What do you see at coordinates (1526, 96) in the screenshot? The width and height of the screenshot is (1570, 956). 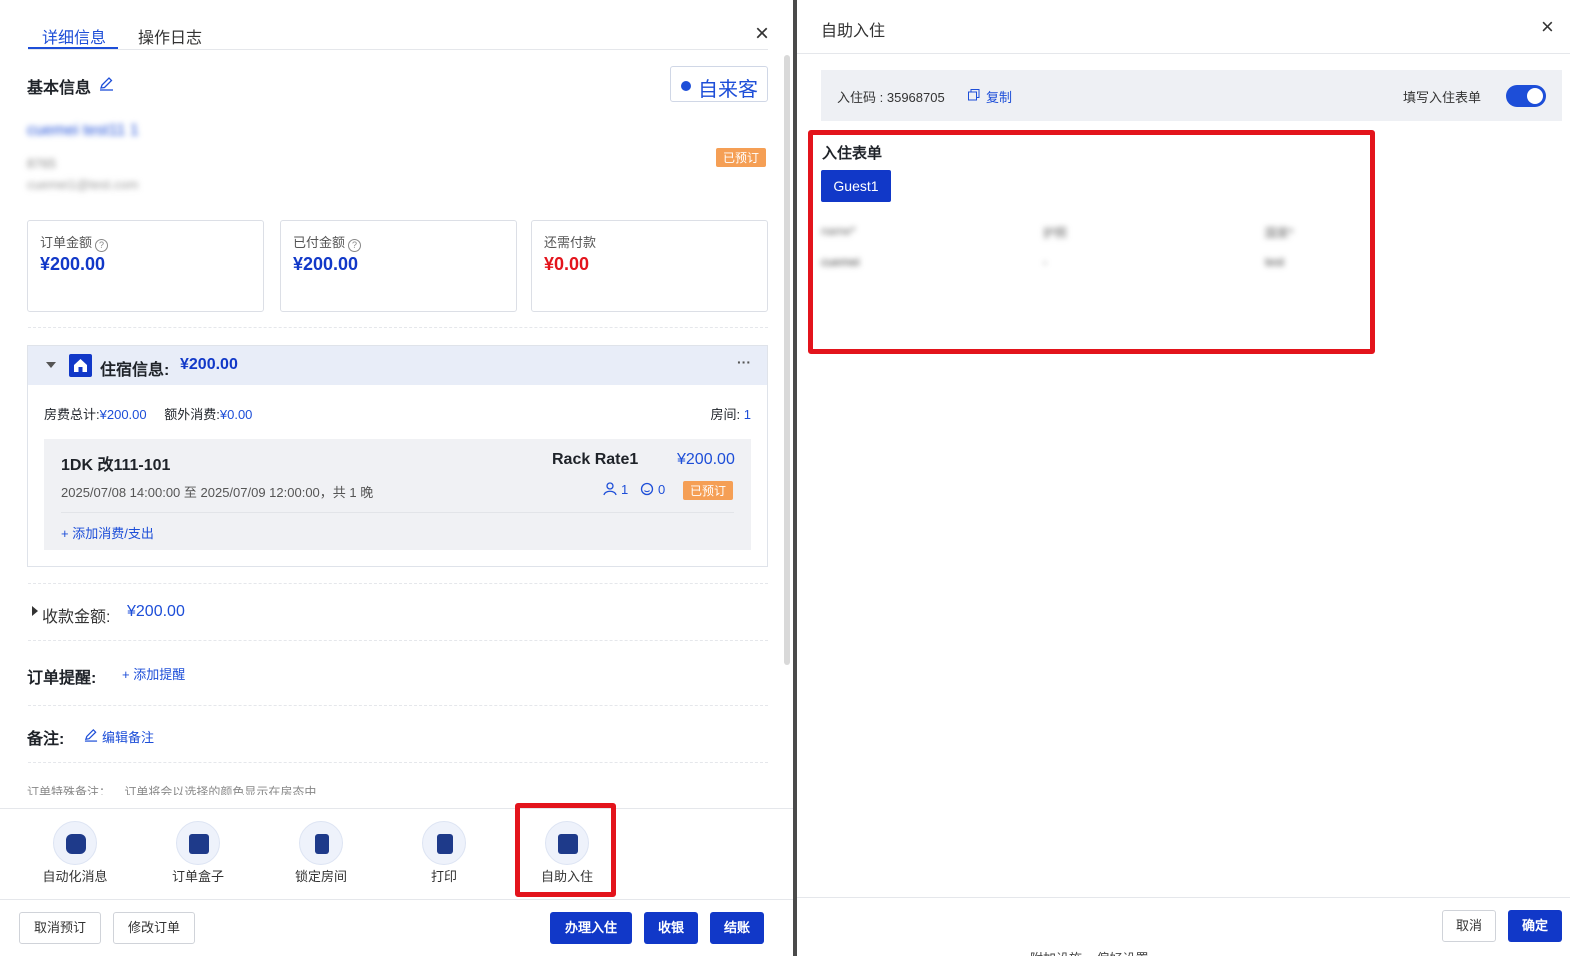 I see `fill-form-toggle` at bounding box center [1526, 96].